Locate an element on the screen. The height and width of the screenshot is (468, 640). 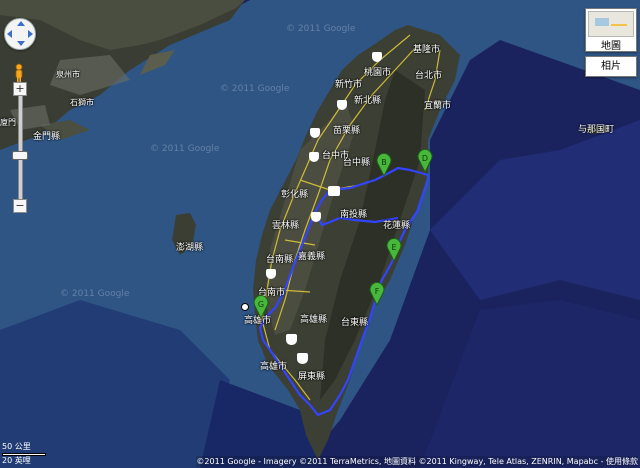
map-type-satellite-label: 相片 is located at coordinates (611, 66).